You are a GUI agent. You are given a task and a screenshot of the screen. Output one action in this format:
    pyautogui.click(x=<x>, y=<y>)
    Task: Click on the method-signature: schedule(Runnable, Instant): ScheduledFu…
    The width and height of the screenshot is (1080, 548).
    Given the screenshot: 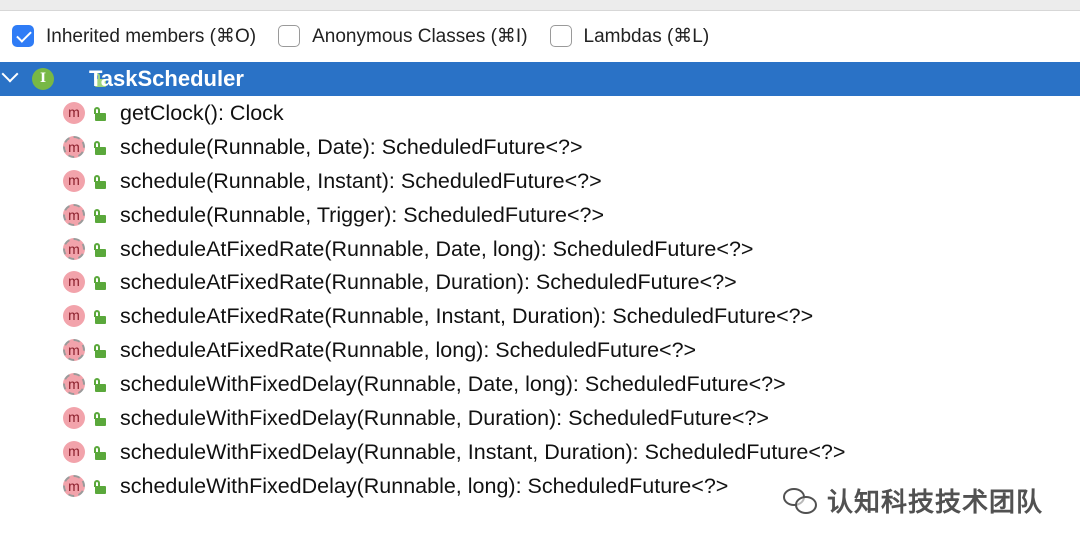 What is the action you would take?
    pyautogui.click(x=361, y=180)
    